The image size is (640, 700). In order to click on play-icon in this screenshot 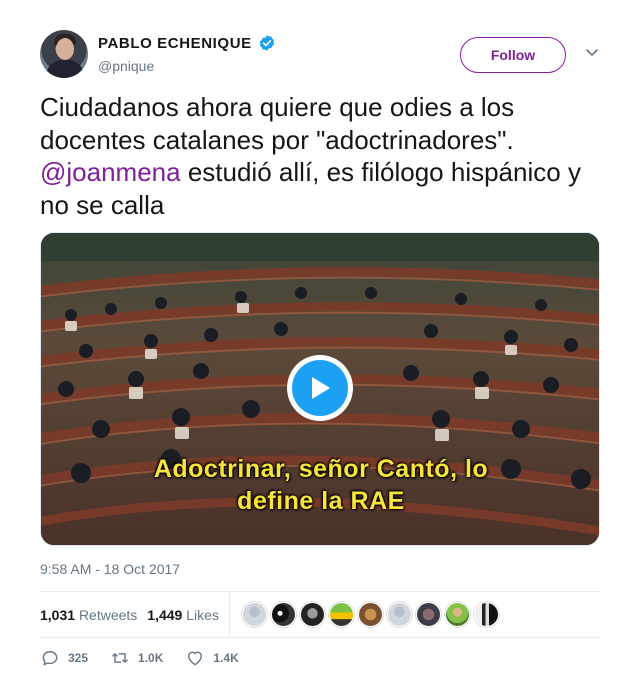, I will do `click(321, 388)`.